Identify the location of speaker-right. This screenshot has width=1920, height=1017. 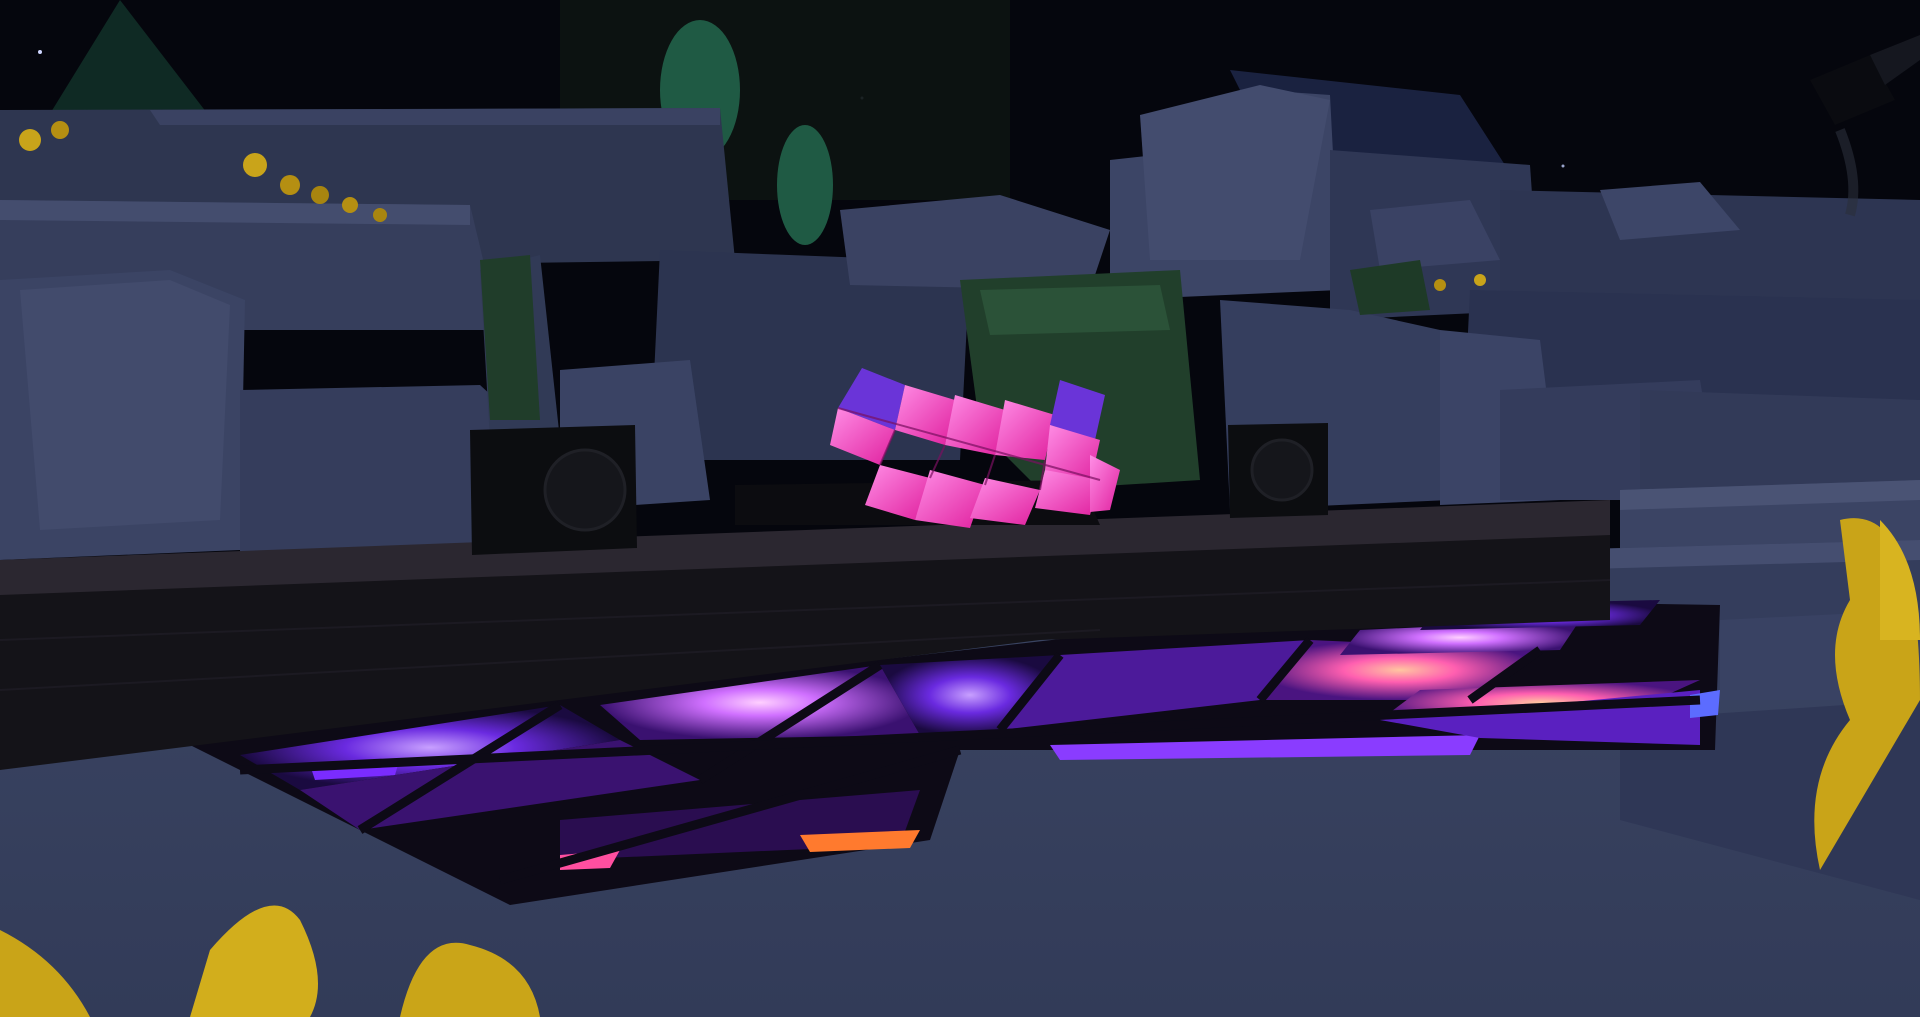
(1278, 470).